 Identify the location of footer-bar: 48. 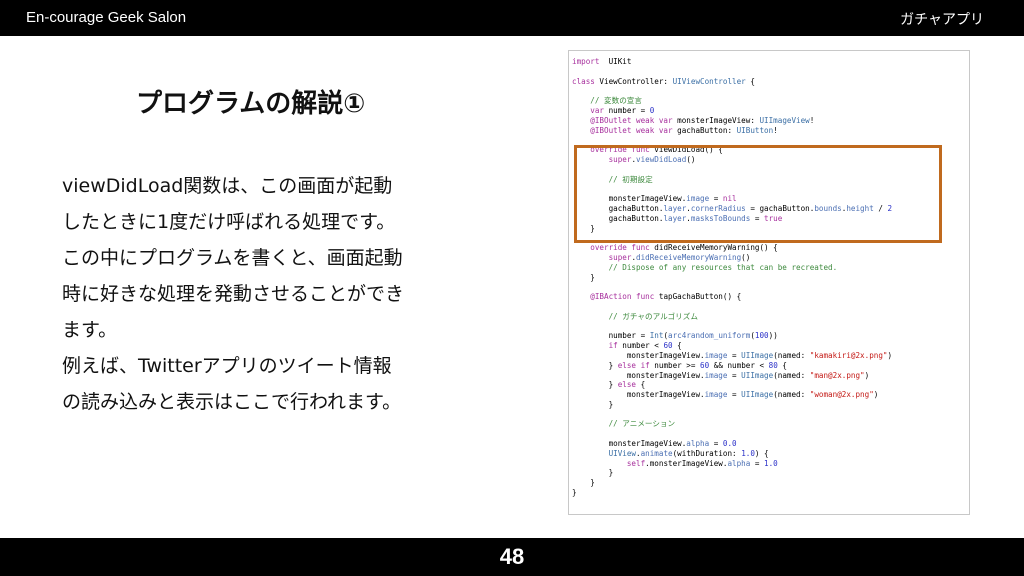
(512, 557).